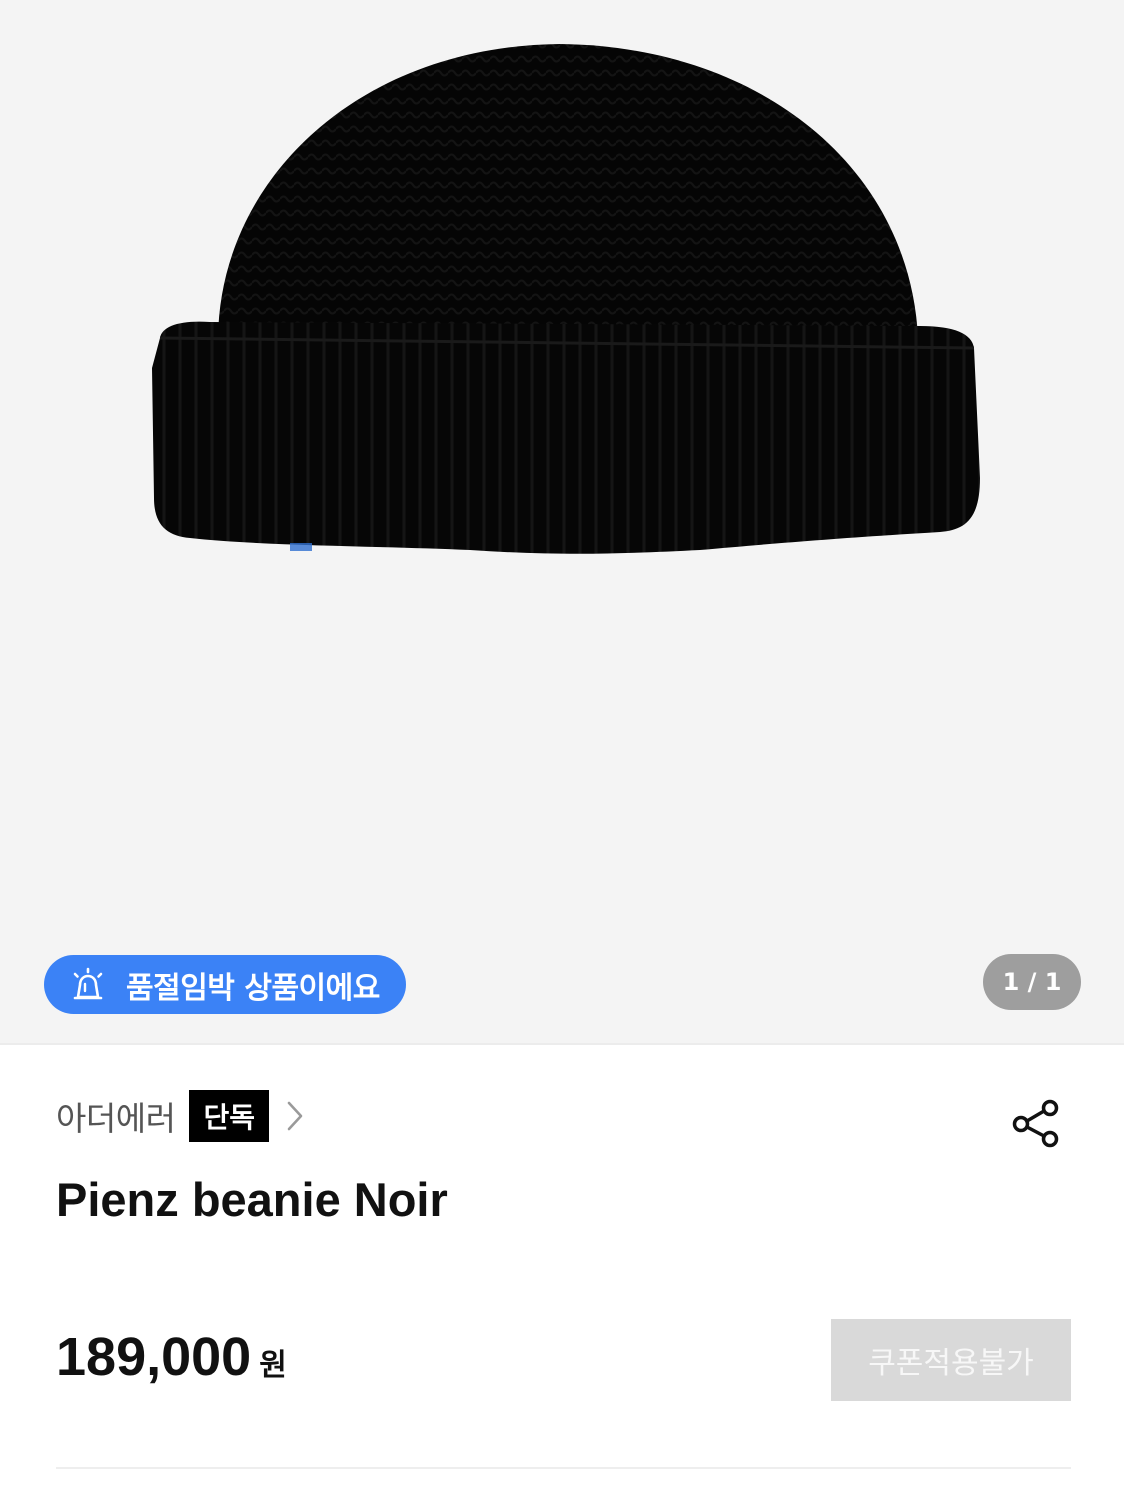 This screenshot has width=1124, height=1500. Describe the element at coordinates (273, 1365) in the screenshot. I see `price-unit: 원` at that location.